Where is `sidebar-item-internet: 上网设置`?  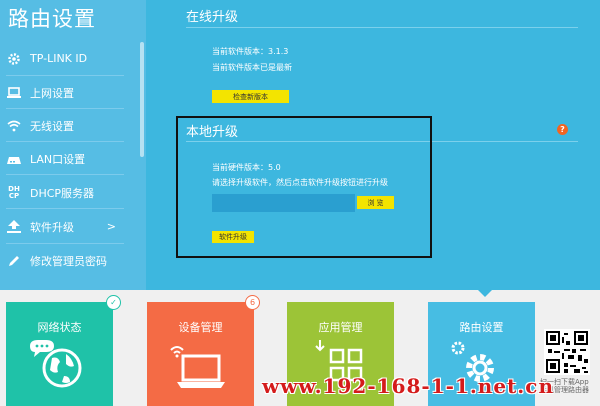
sidebar-item-internet: 上网设置 is located at coordinates (73, 92).